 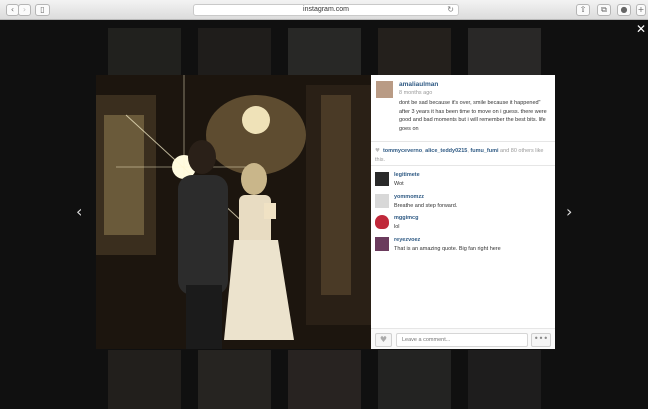 I want to click on tabs-icon: ⧉, so click(x=604, y=10).